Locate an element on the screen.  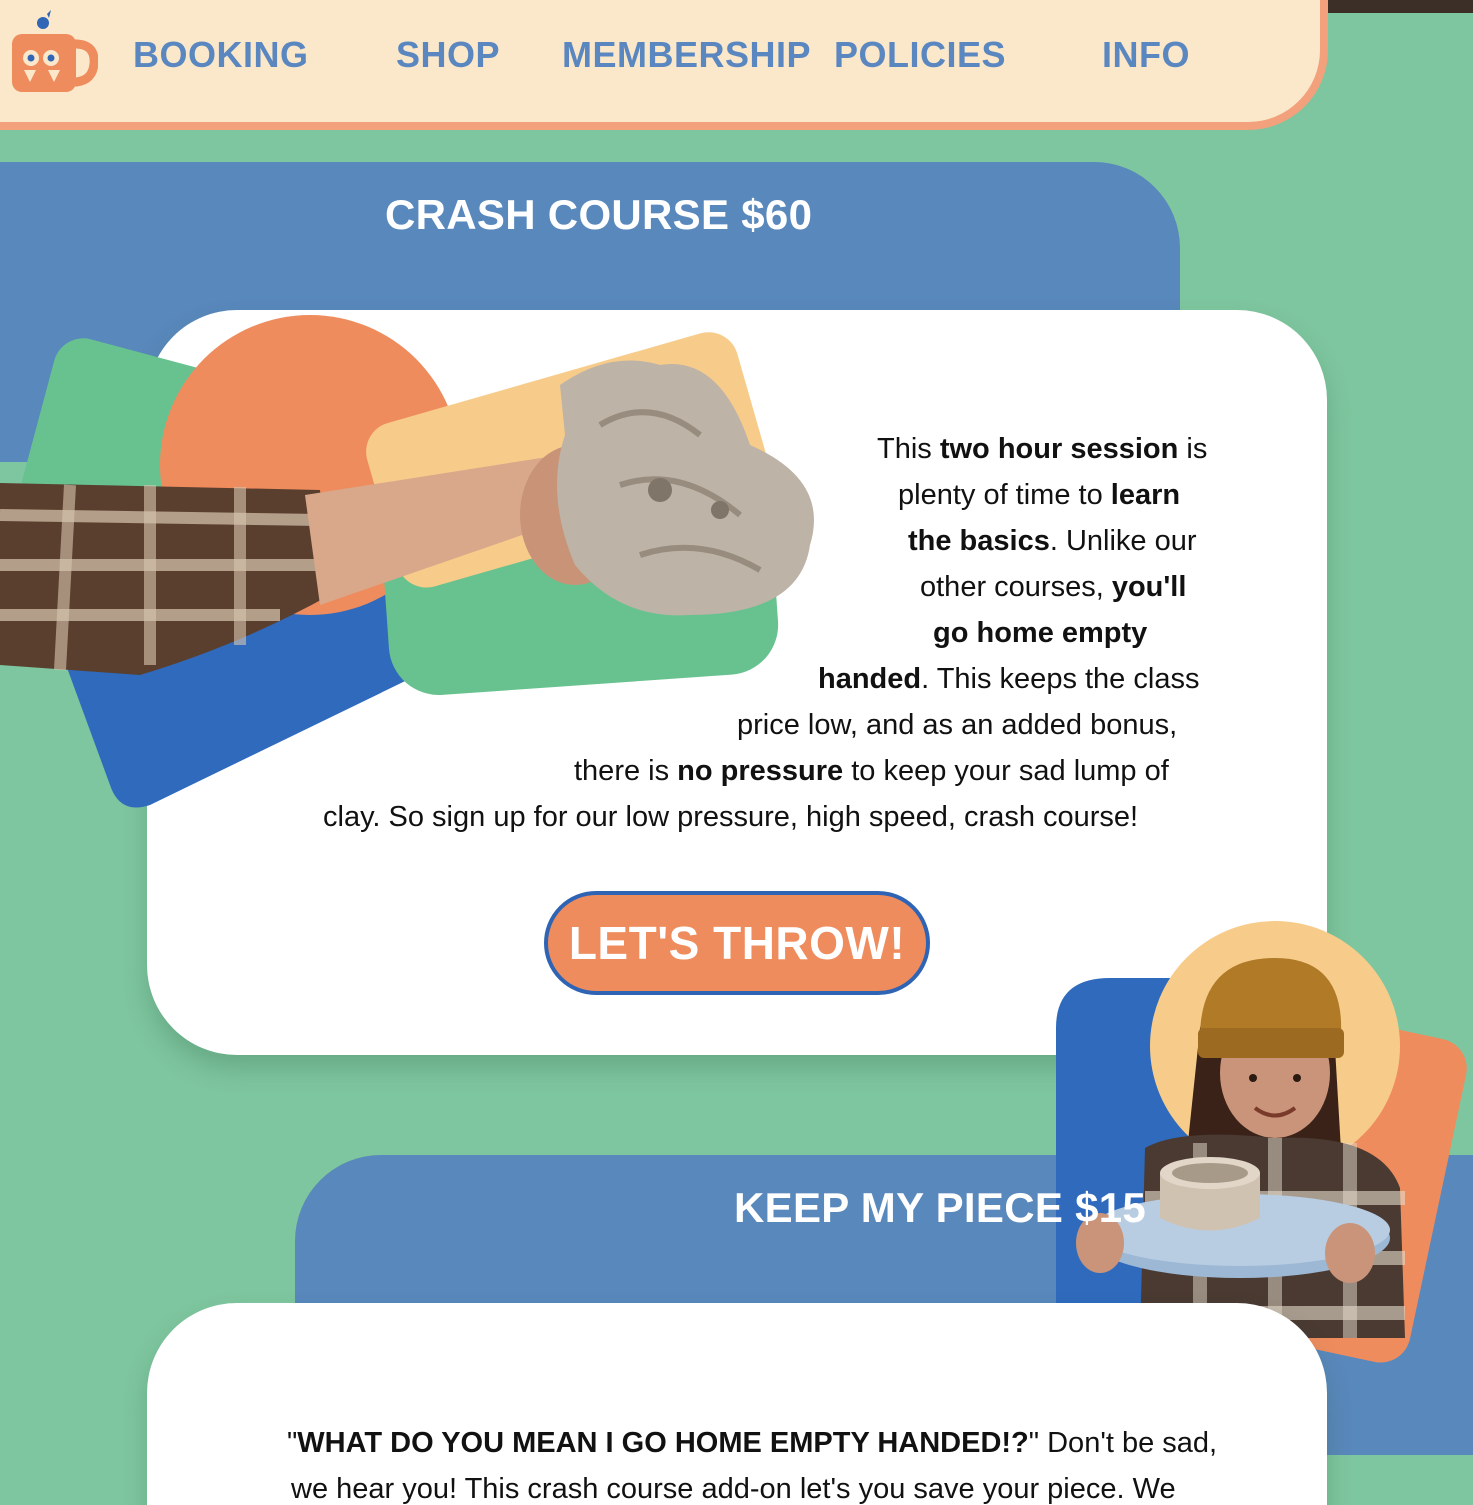
crash-text-line-4: other courses, you'll is located at coordinates (1053, 587).